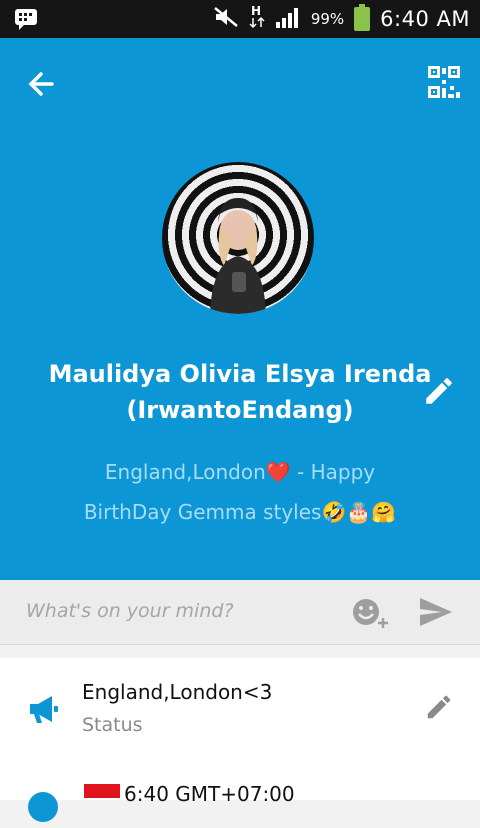 The width and height of the screenshot is (480, 828). I want to click on add-emoji-icon, so click(370, 613).